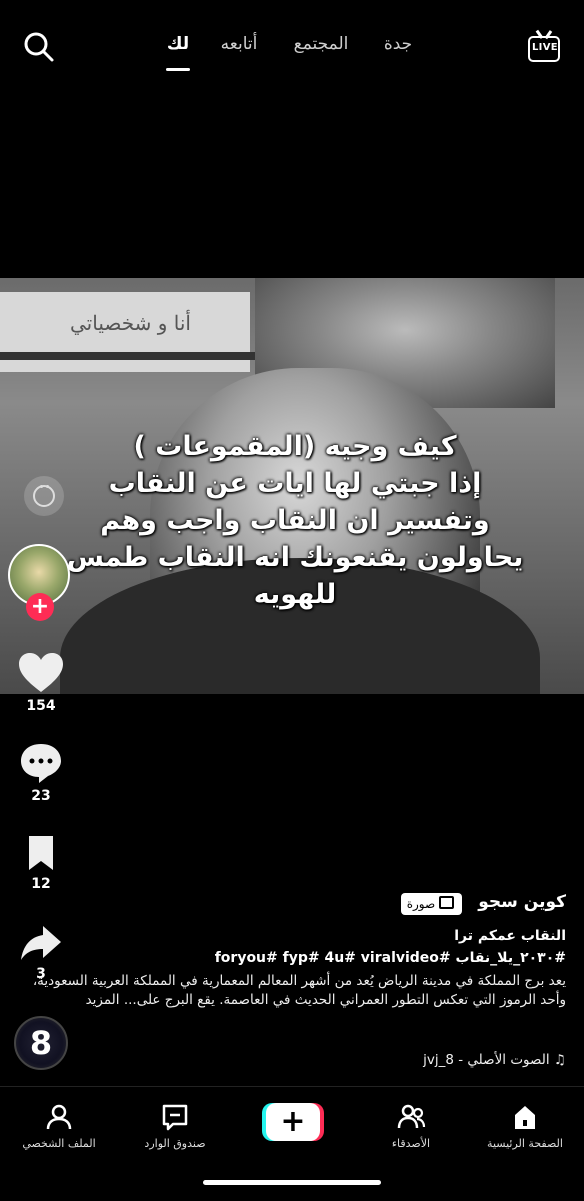 The image size is (584, 1201). What do you see at coordinates (175, 1117) in the screenshot?
I see `inbox-icon` at bounding box center [175, 1117].